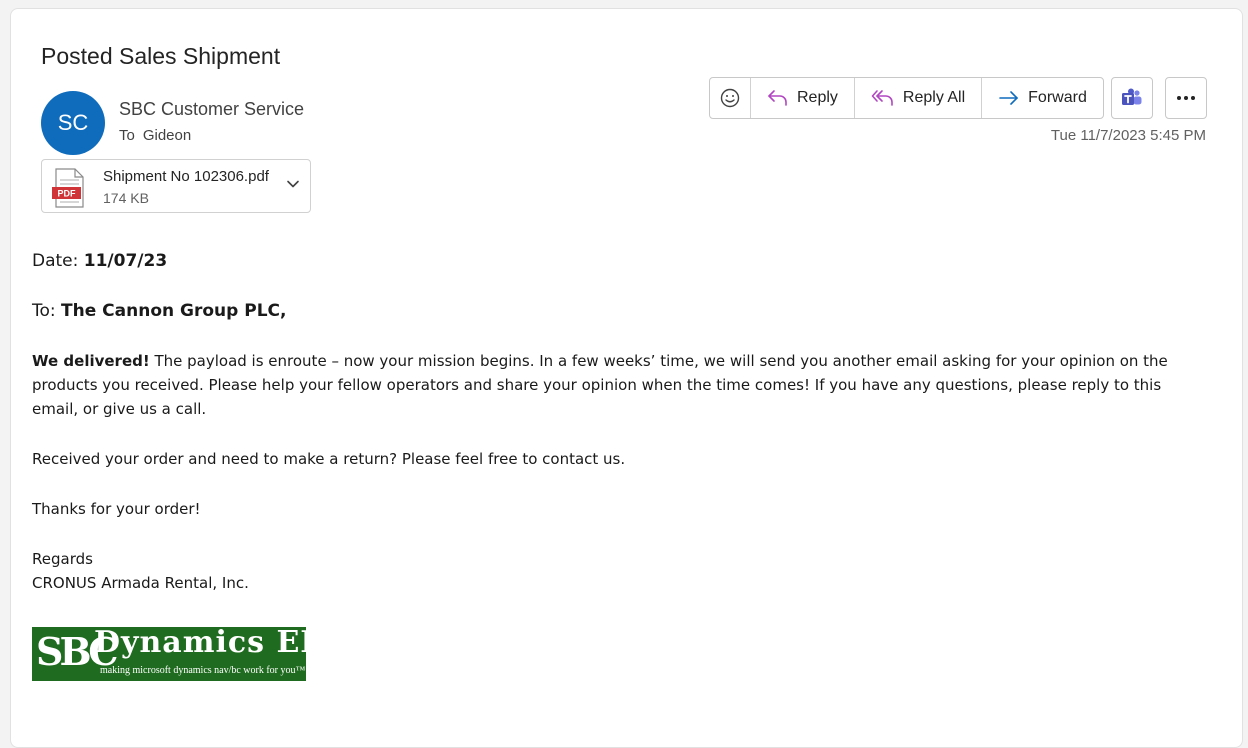 This screenshot has height=748, width=1248. I want to click on company-name: CRONUS Armada Rental, Inc., so click(140, 583).